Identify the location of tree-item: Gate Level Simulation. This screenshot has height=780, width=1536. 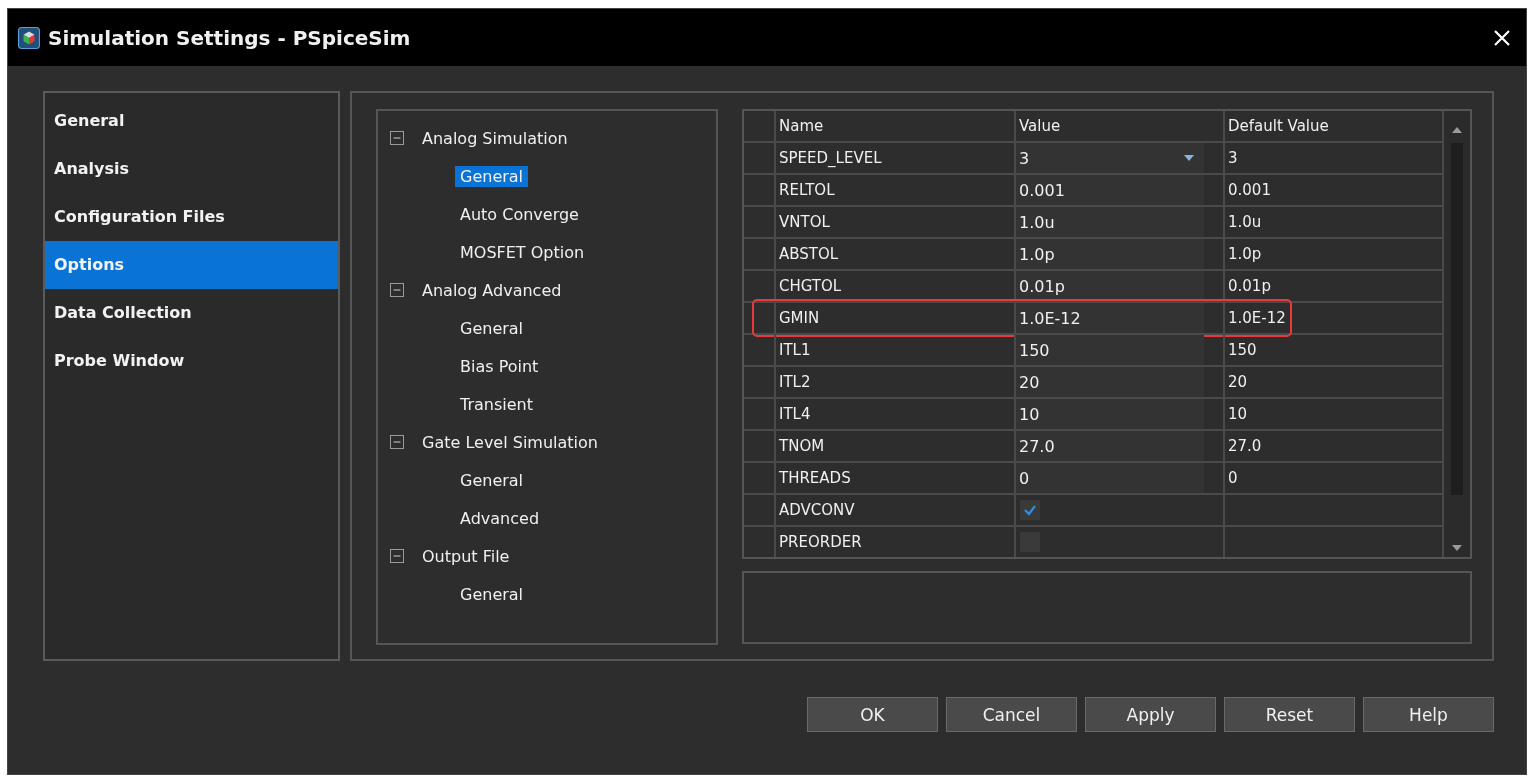
(510, 442).